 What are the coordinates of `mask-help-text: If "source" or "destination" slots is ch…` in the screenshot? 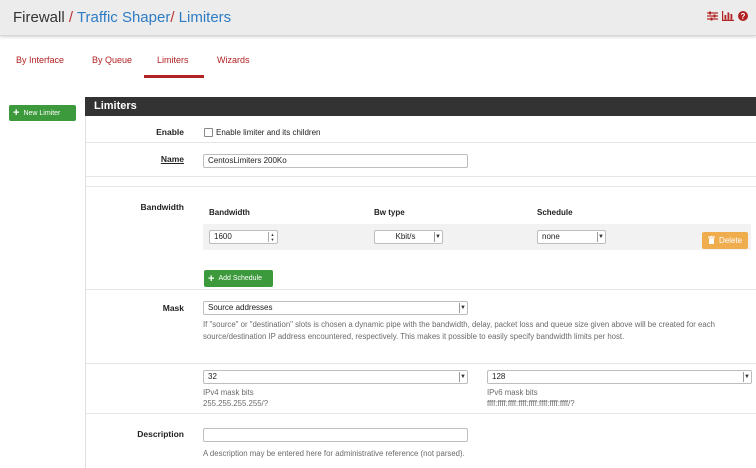 It's located at (459, 330).